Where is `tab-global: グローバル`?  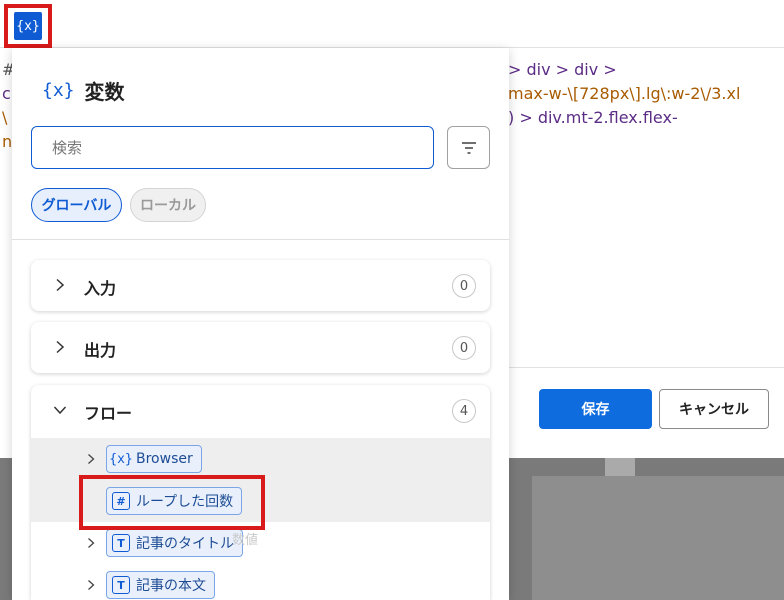 tab-global: グローバル is located at coordinates (76, 205).